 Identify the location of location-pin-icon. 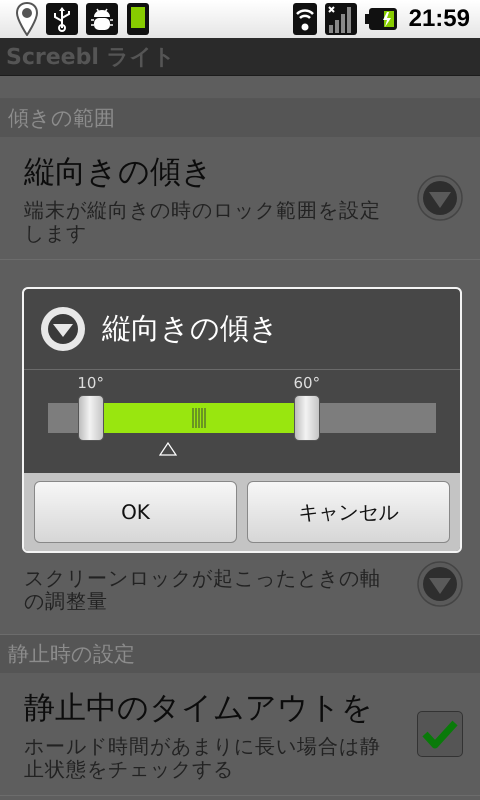
(27, 19).